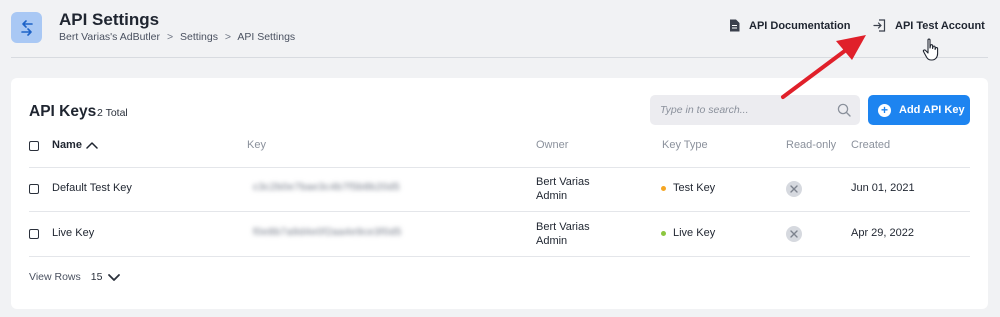 The height and width of the screenshot is (317, 1000). I want to click on add-api-key-button: + Add API Key, so click(919, 110).